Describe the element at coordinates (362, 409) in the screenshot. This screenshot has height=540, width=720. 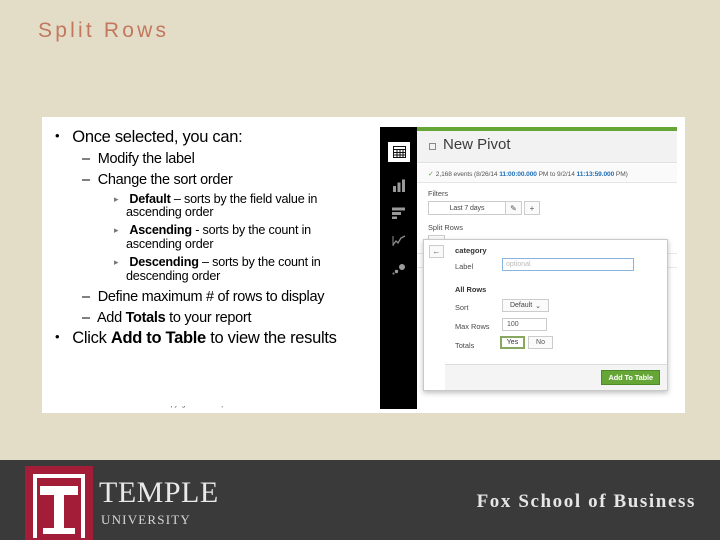
I see `clipped-caption: Copyright © 2014 Splunk Inc.` at that location.